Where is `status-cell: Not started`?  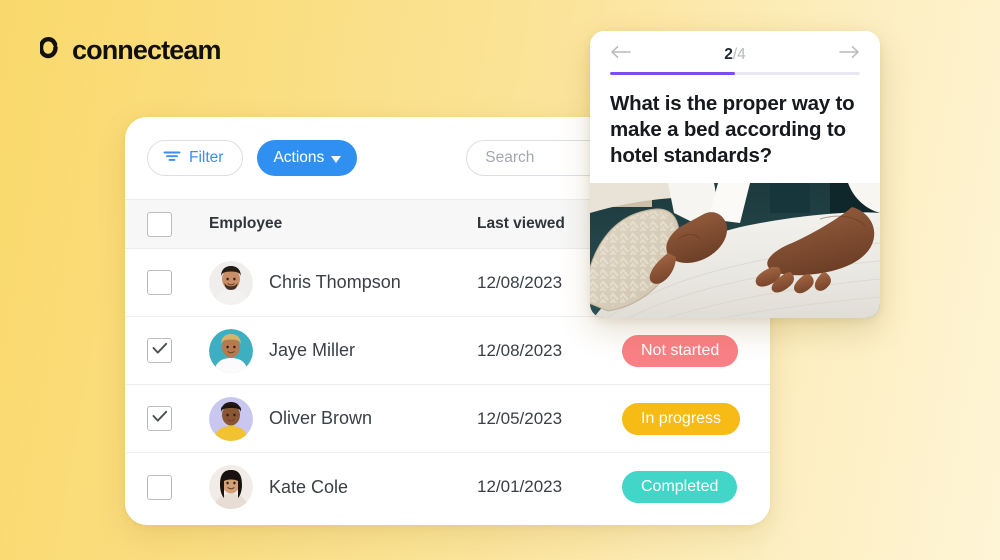 status-cell: Not started is located at coordinates (685, 350).